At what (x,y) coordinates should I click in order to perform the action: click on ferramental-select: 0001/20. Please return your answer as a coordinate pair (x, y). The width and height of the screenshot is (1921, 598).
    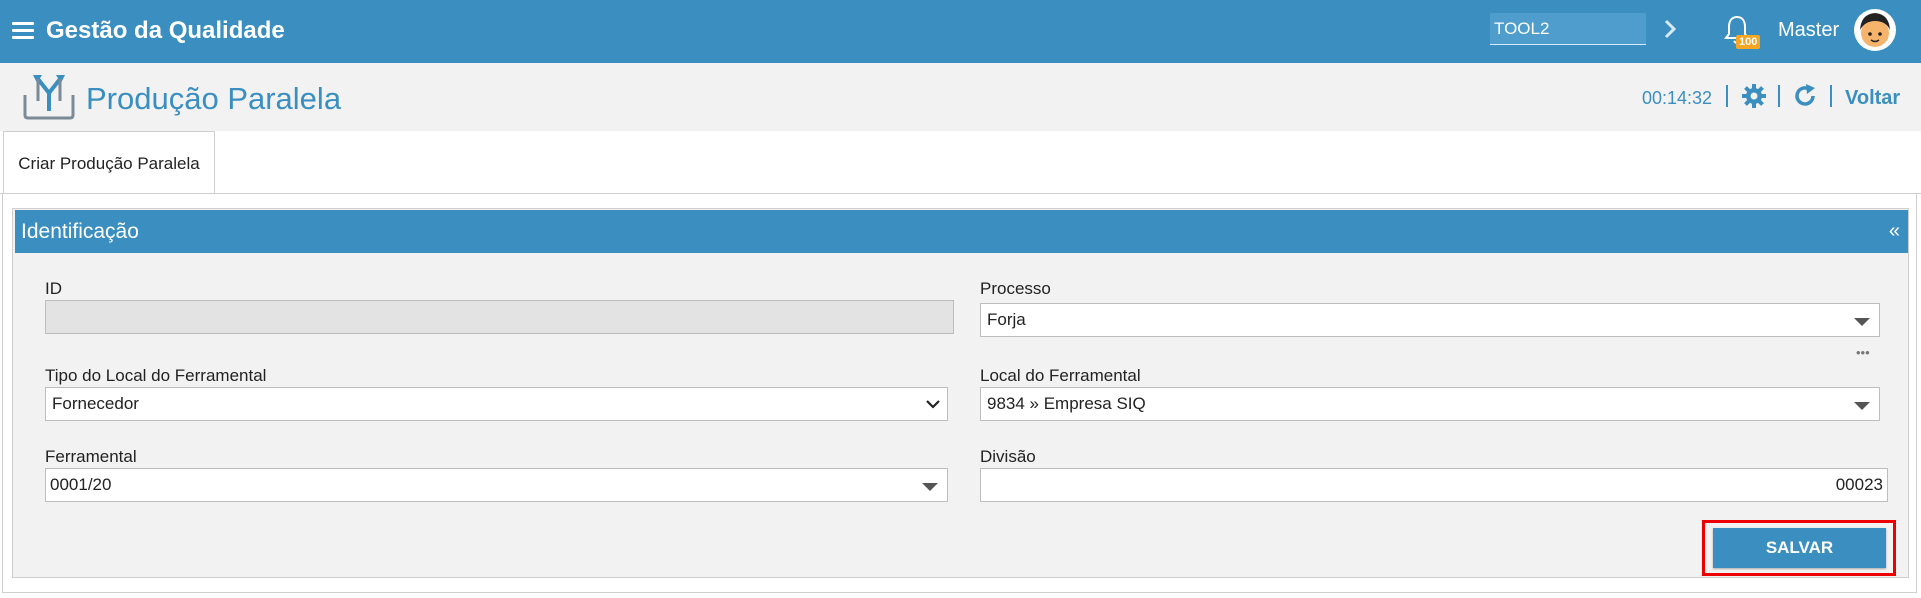
    Looking at the image, I should click on (496, 485).